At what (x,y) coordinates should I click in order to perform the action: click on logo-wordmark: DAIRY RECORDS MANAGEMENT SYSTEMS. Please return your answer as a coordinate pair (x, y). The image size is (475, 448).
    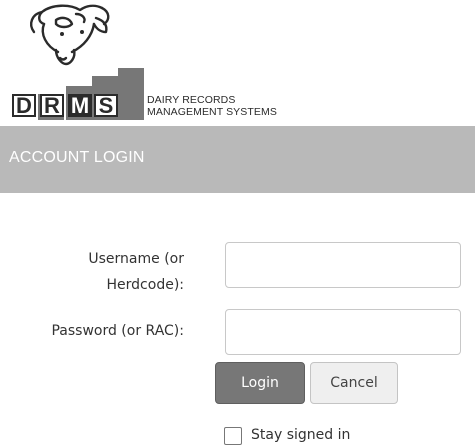
    Looking at the image, I should click on (212, 106).